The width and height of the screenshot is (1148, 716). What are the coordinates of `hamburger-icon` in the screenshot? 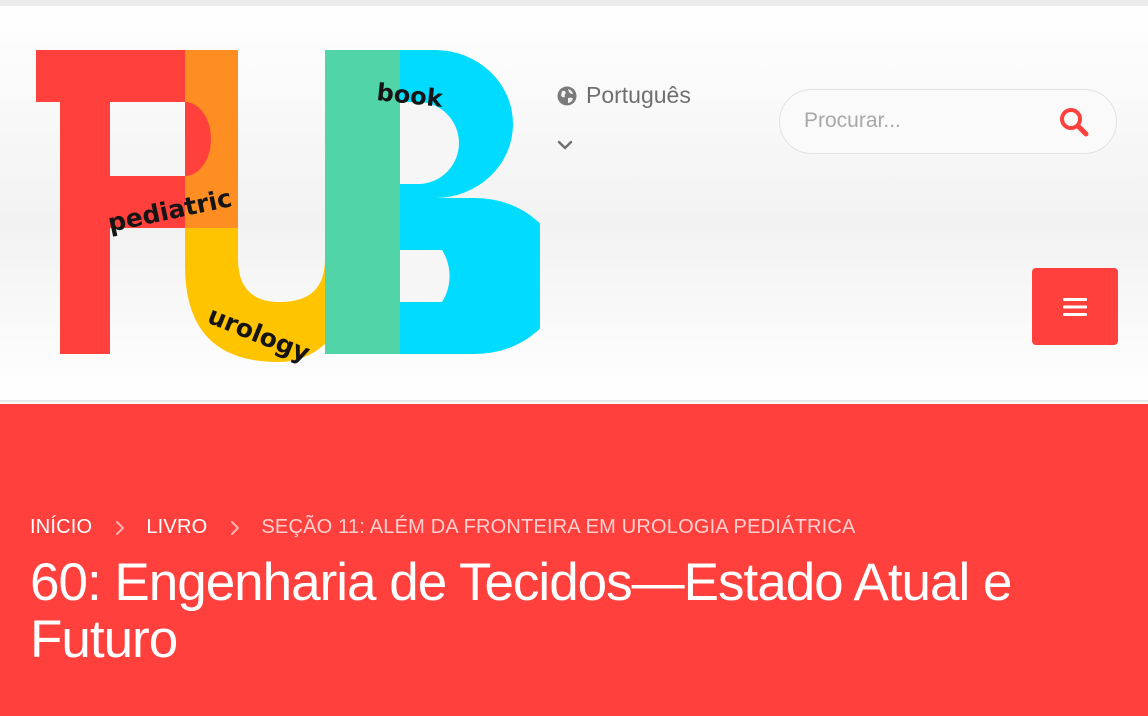 It's located at (1075, 306).